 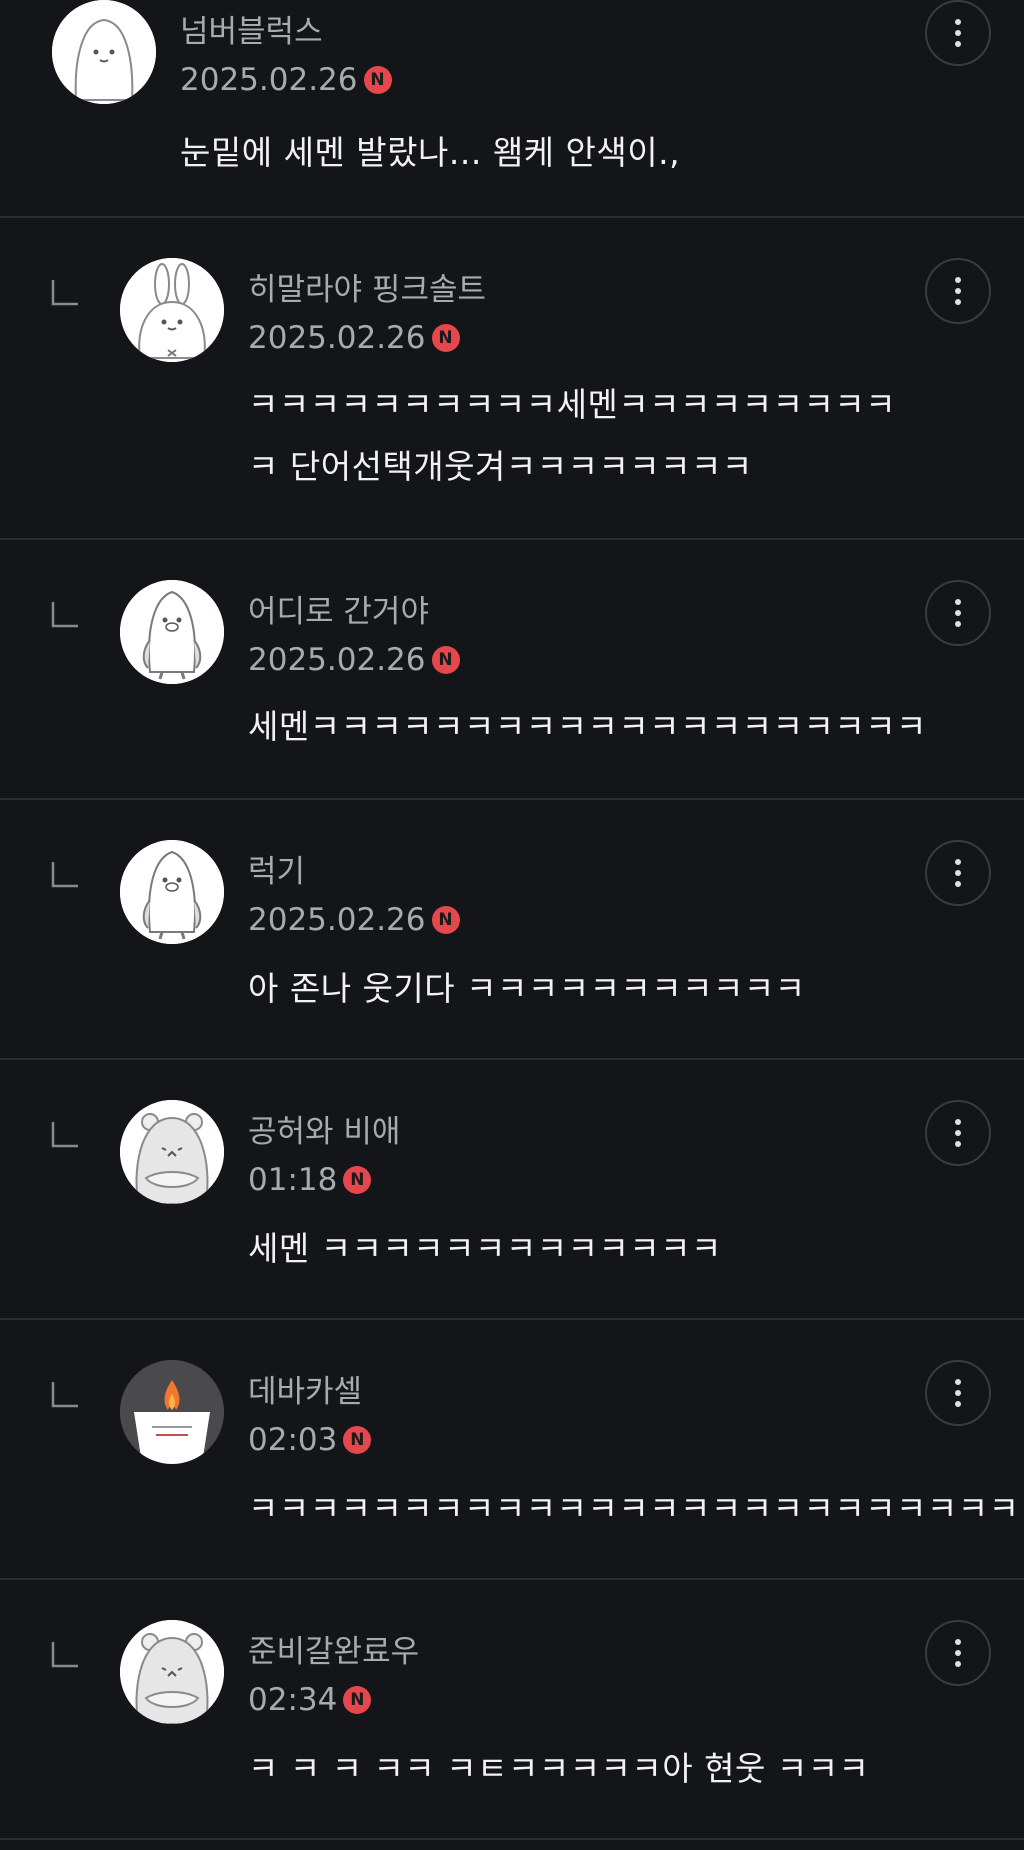 I want to click on comment-nickname: 어디로 간거야, so click(x=338, y=612).